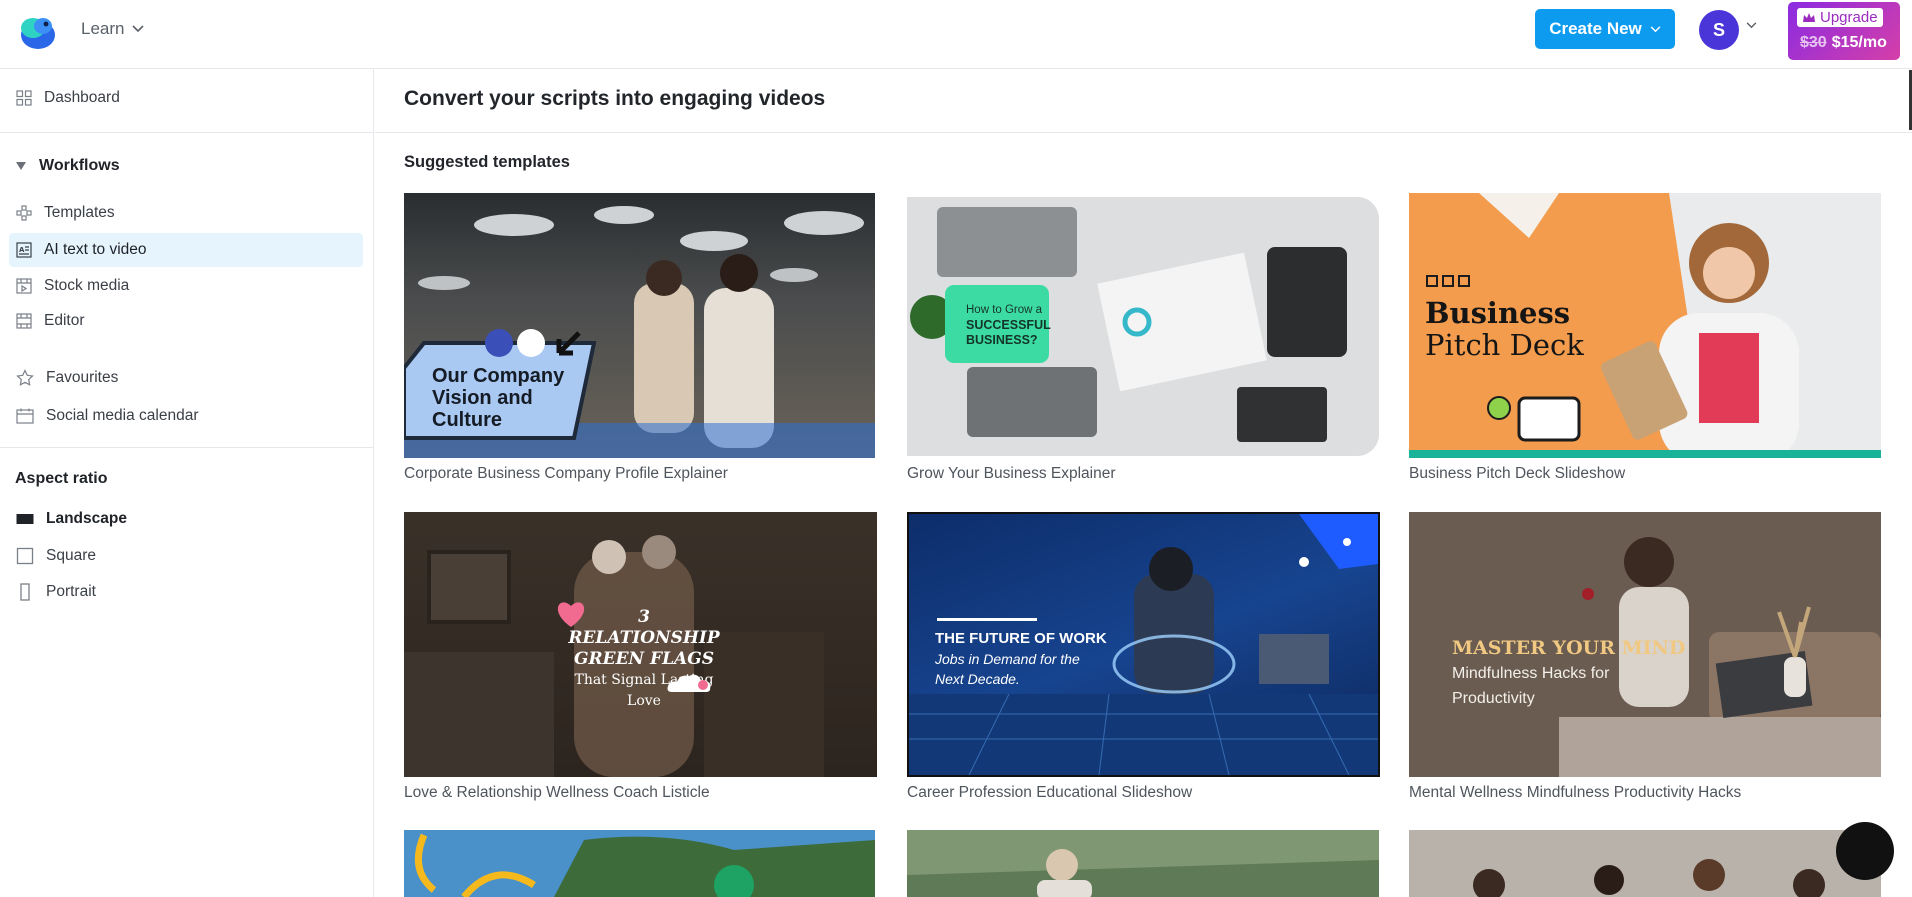 This screenshot has height=897, width=1912. I want to click on sidebar-item-label: Favourites, so click(82, 377).